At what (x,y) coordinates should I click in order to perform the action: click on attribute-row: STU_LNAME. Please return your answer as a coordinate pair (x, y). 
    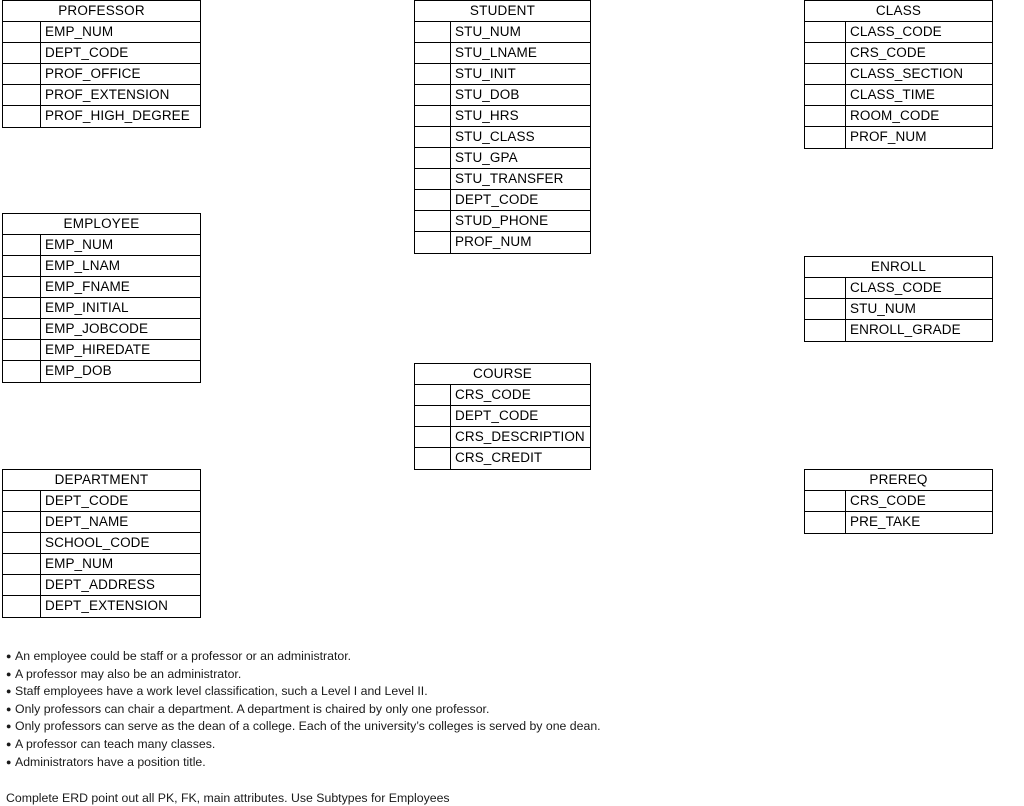
    Looking at the image, I should click on (502, 53).